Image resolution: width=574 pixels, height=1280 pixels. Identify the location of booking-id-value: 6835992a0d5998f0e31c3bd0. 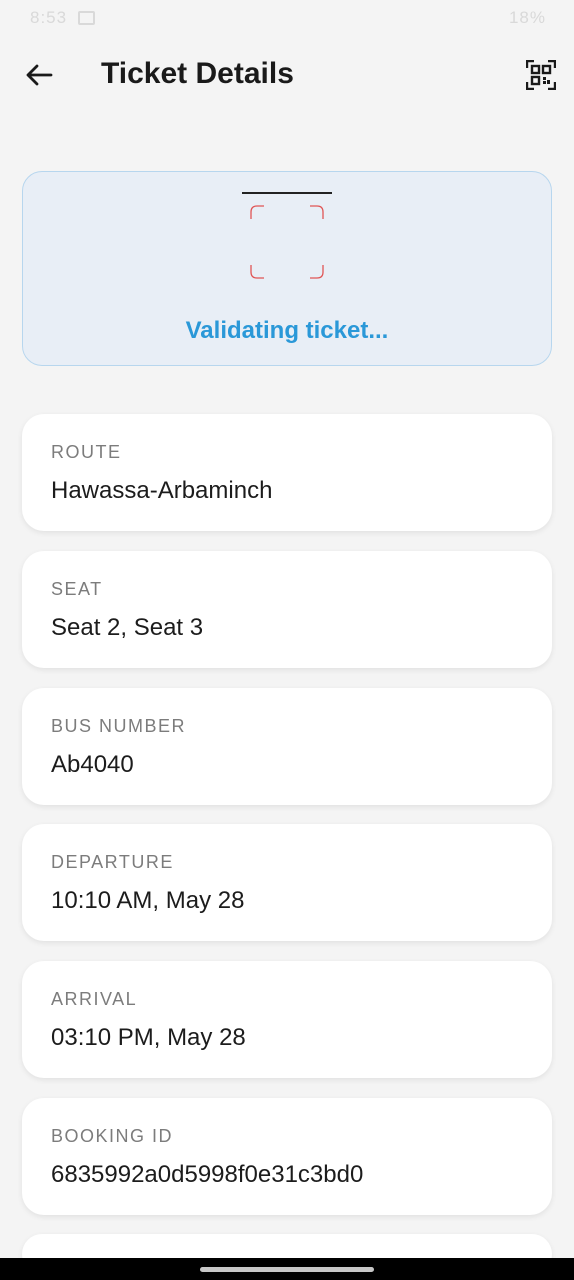
(207, 1174).